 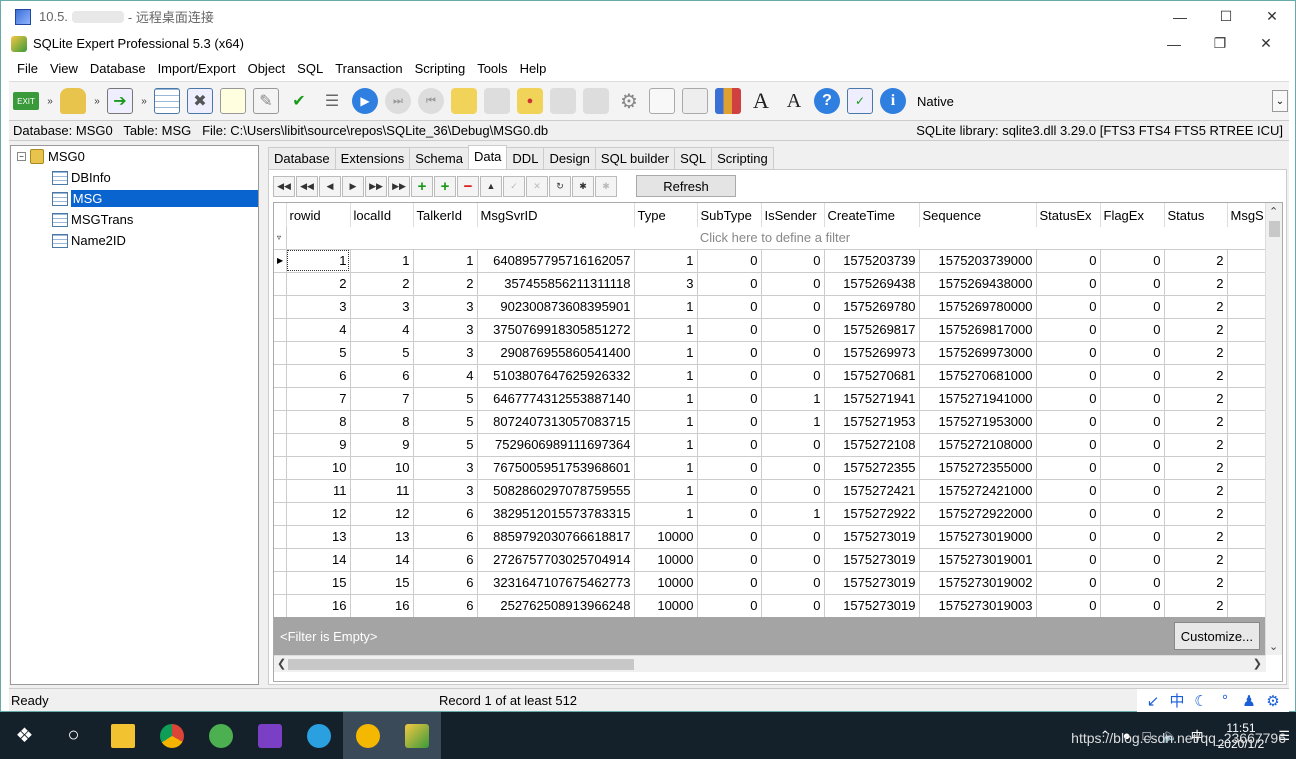 What do you see at coordinates (171, 735) in the screenshot?
I see `chrome-icon` at bounding box center [171, 735].